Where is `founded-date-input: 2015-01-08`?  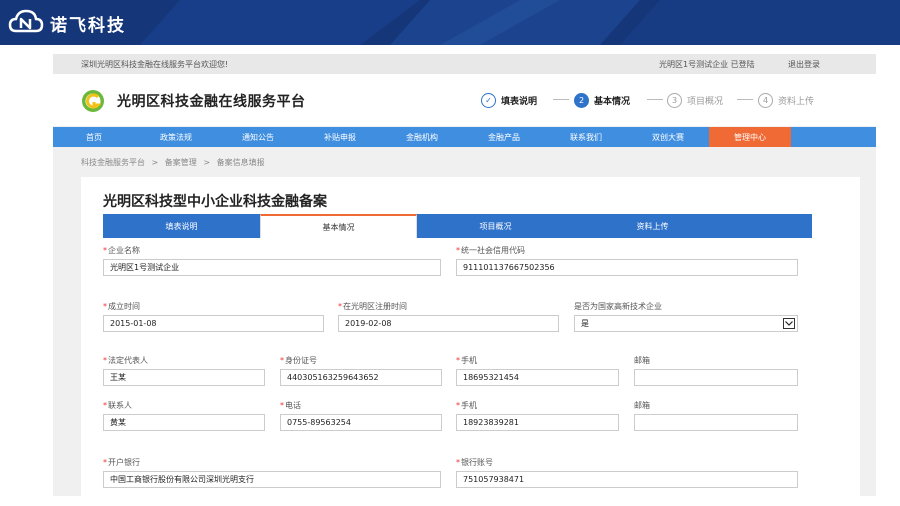 founded-date-input: 2015-01-08 is located at coordinates (213, 323).